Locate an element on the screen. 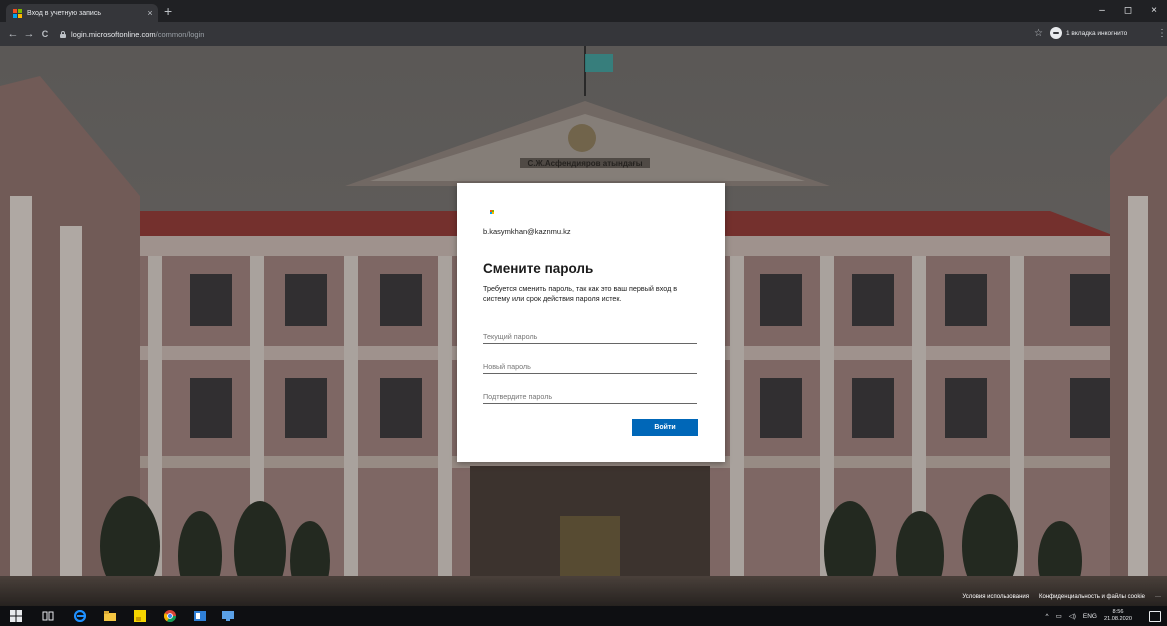 This screenshot has height=626, width=1167. tab-close-icon: × is located at coordinates (150, 13).